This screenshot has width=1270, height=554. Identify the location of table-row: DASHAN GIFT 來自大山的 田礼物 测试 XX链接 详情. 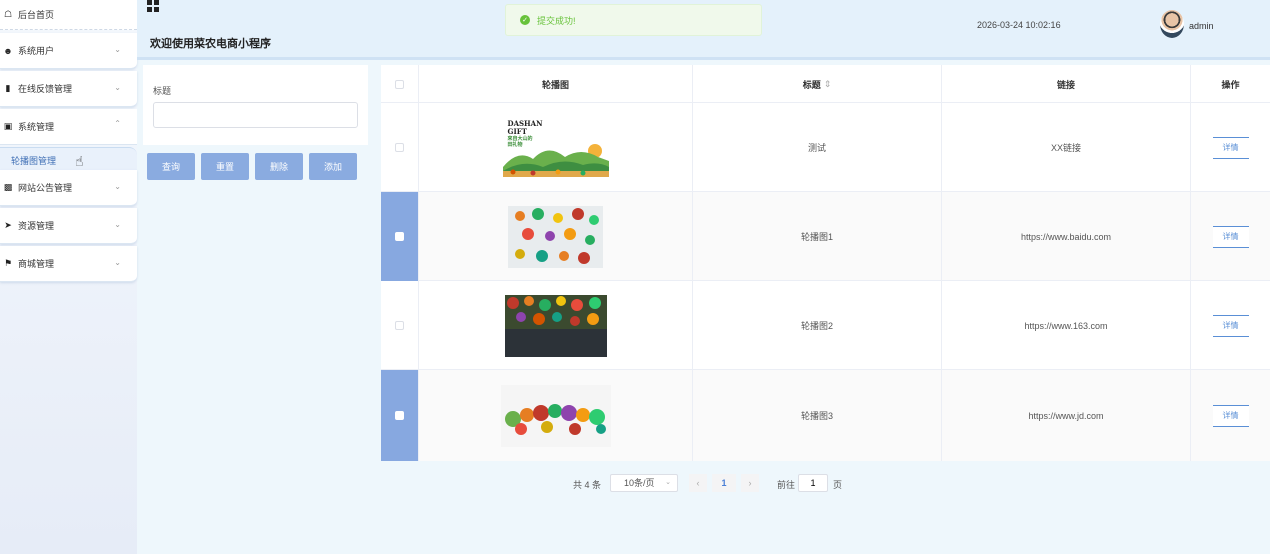
(825, 147).